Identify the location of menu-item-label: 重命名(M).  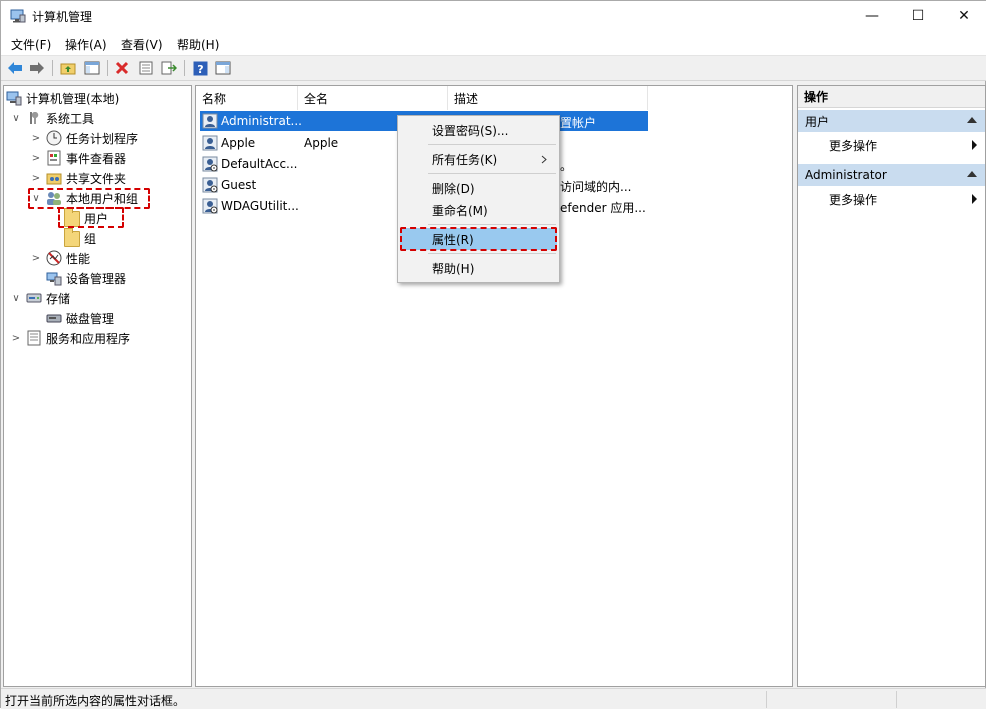
(460, 210).